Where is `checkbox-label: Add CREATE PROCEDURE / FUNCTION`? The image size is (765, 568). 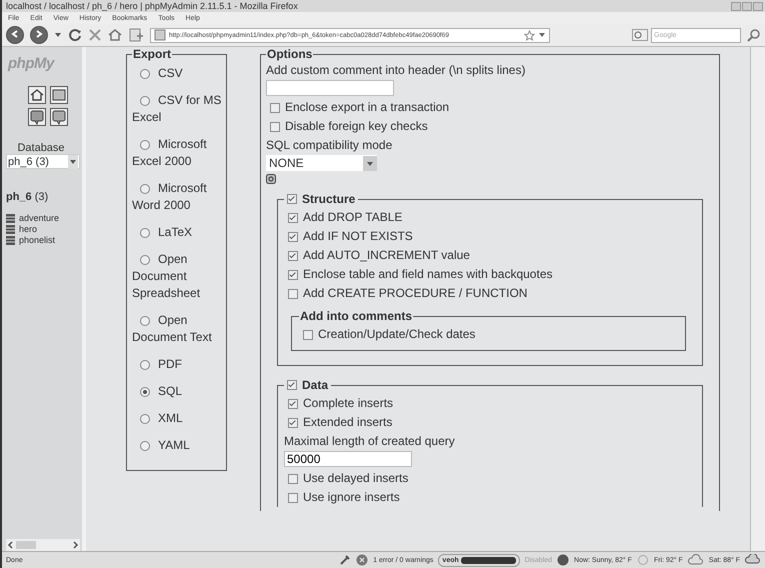
checkbox-label: Add CREATE PROCEDURE / FUNCTION is located at coordinates (415, 293).